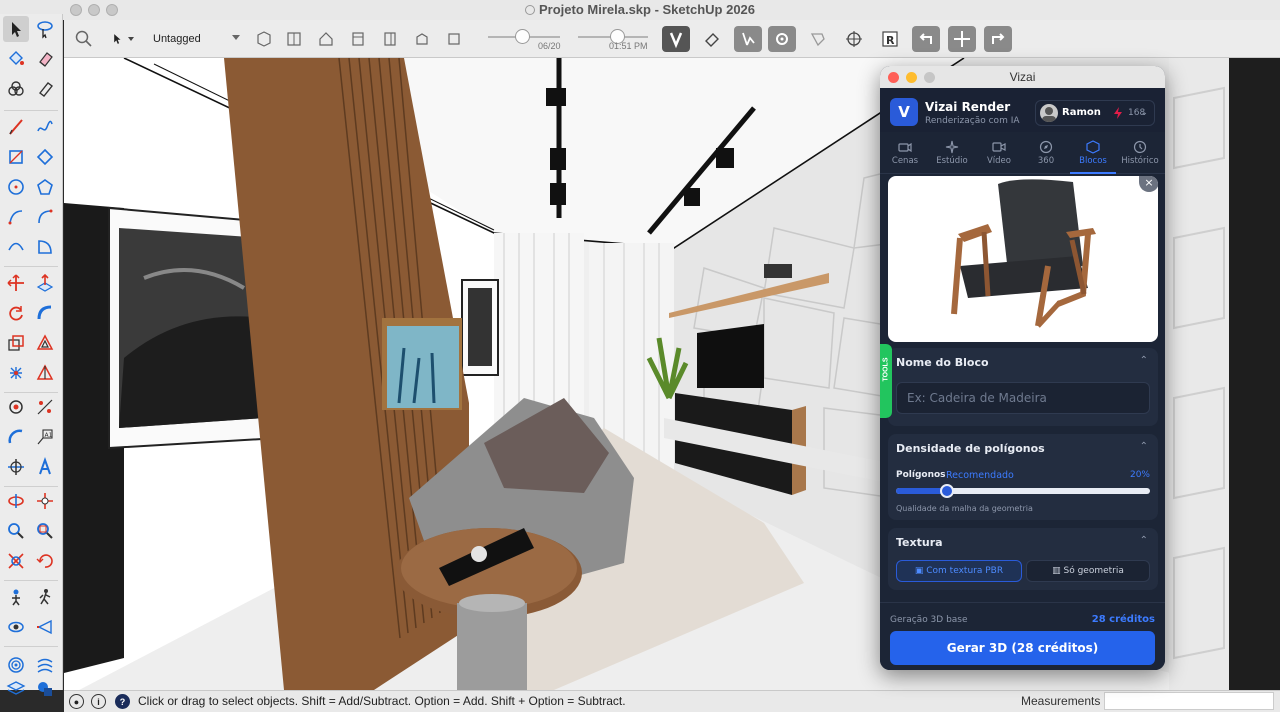 The height and width of the screenshot is (712, 1280). I want to click on camera-icon, so click(905, 147).